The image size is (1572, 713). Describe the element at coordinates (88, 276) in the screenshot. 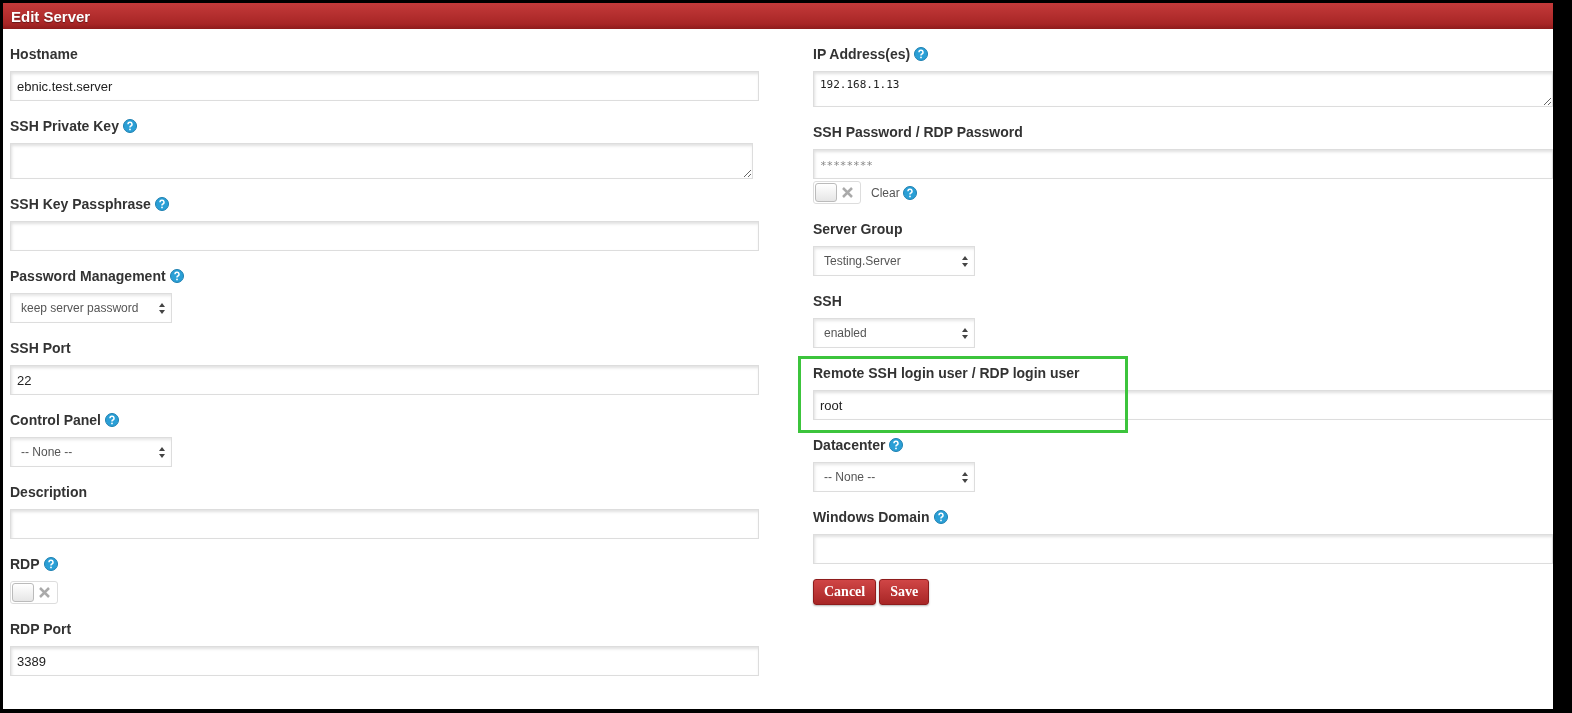

I see `field-label: Password Management` at that location.